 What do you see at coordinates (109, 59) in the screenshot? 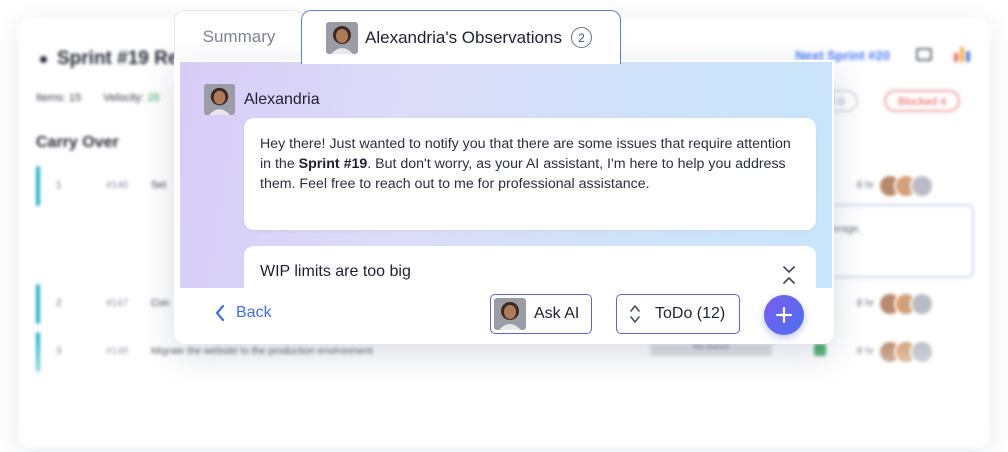
I see `board-title: Sprint #19 Re` at bounding box center [109, 59].